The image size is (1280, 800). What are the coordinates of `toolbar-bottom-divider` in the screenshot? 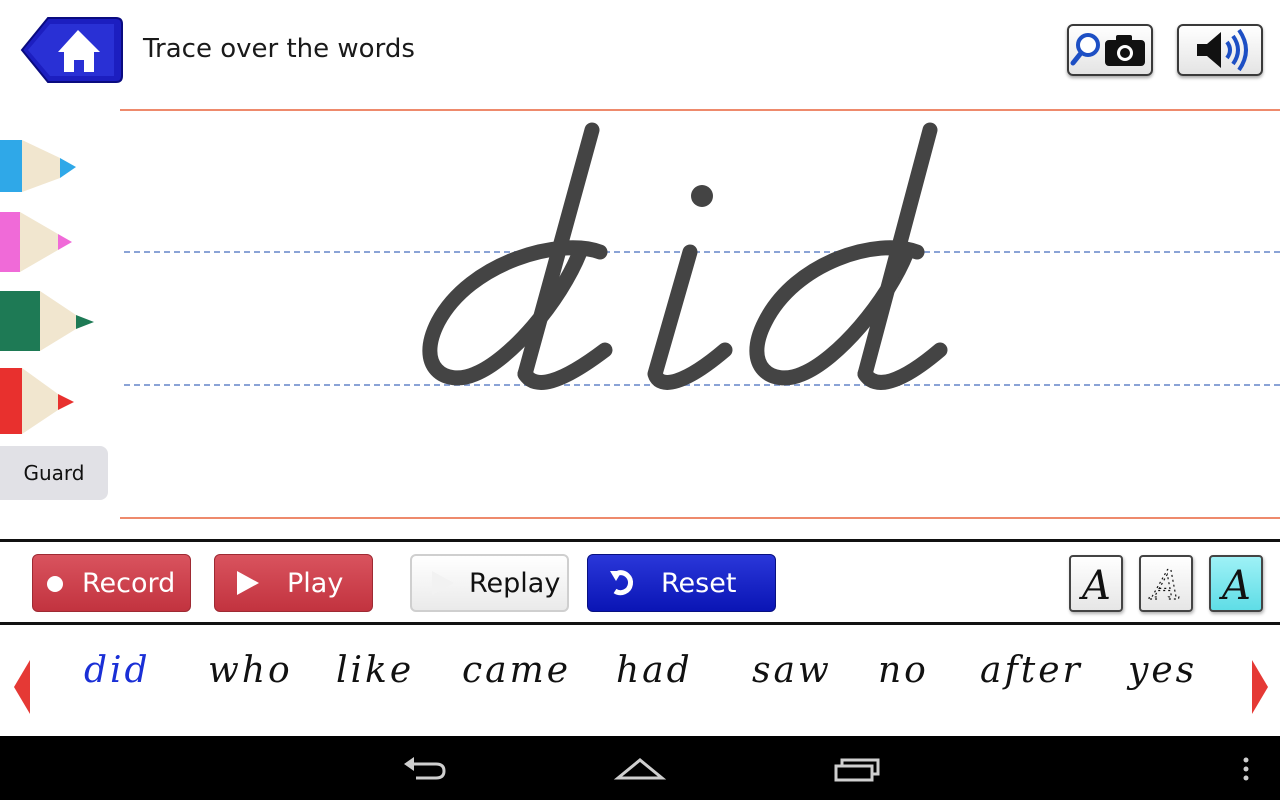 It's located at (640, 623).